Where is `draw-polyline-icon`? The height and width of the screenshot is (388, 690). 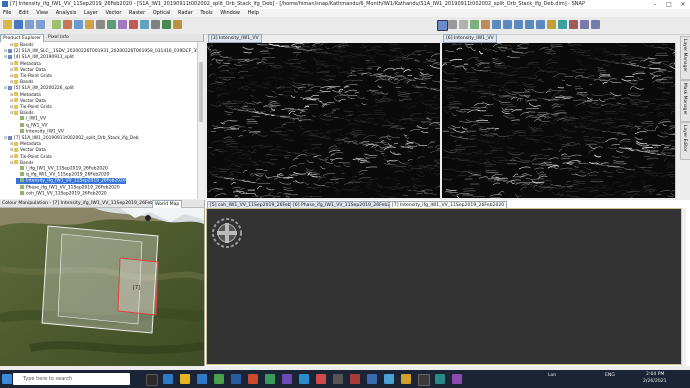
draw-polyline-icon is located at coordinates (507, 24).